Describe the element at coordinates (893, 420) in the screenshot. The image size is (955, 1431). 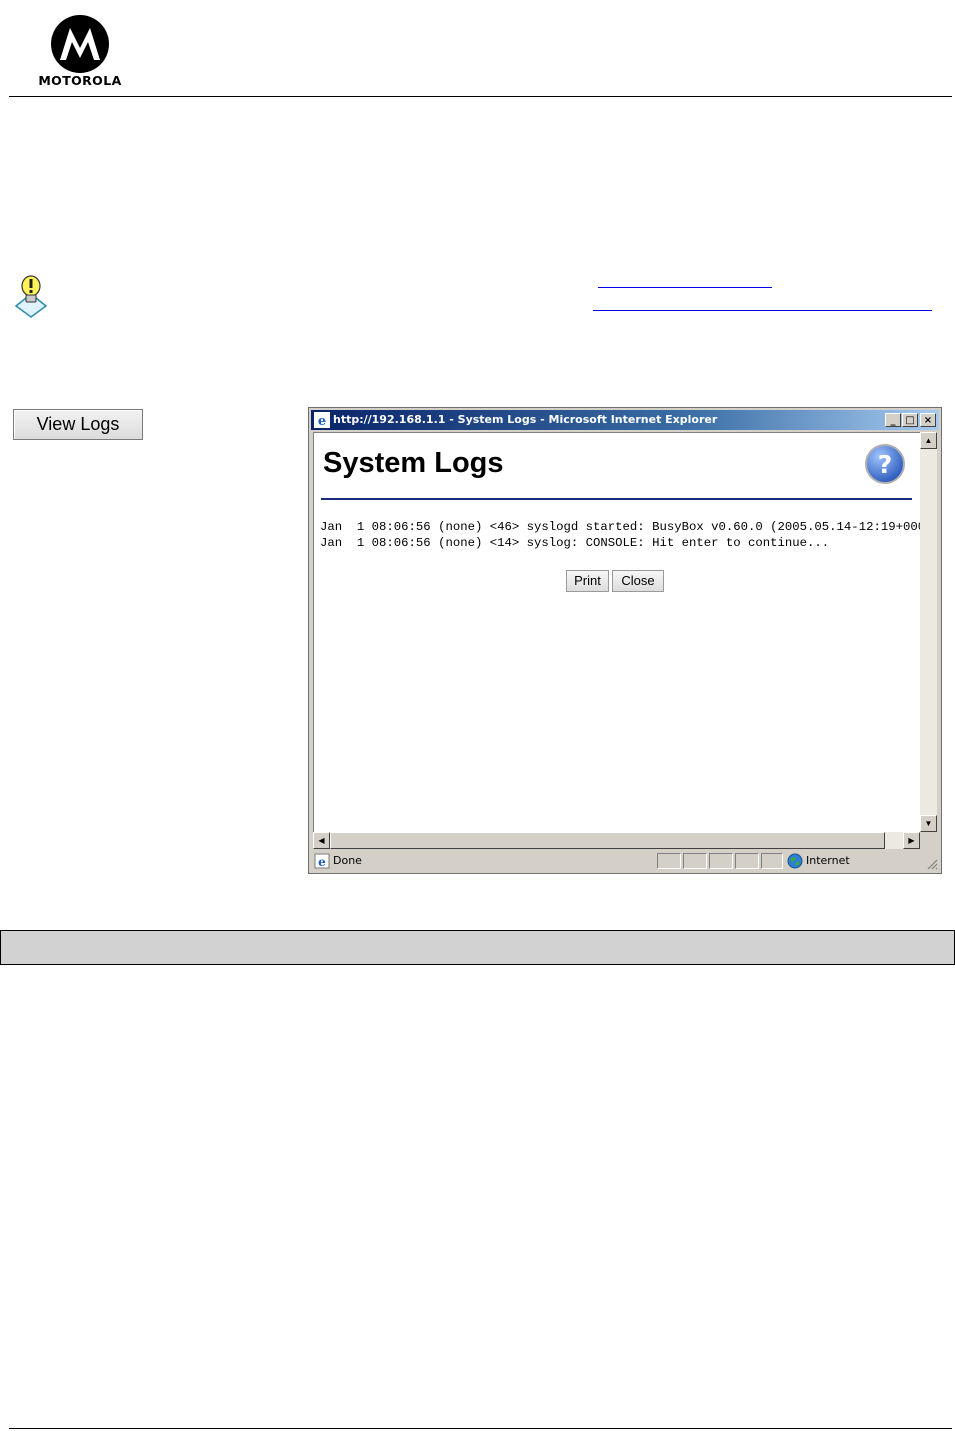
I see `minimize-button: _` at that location.